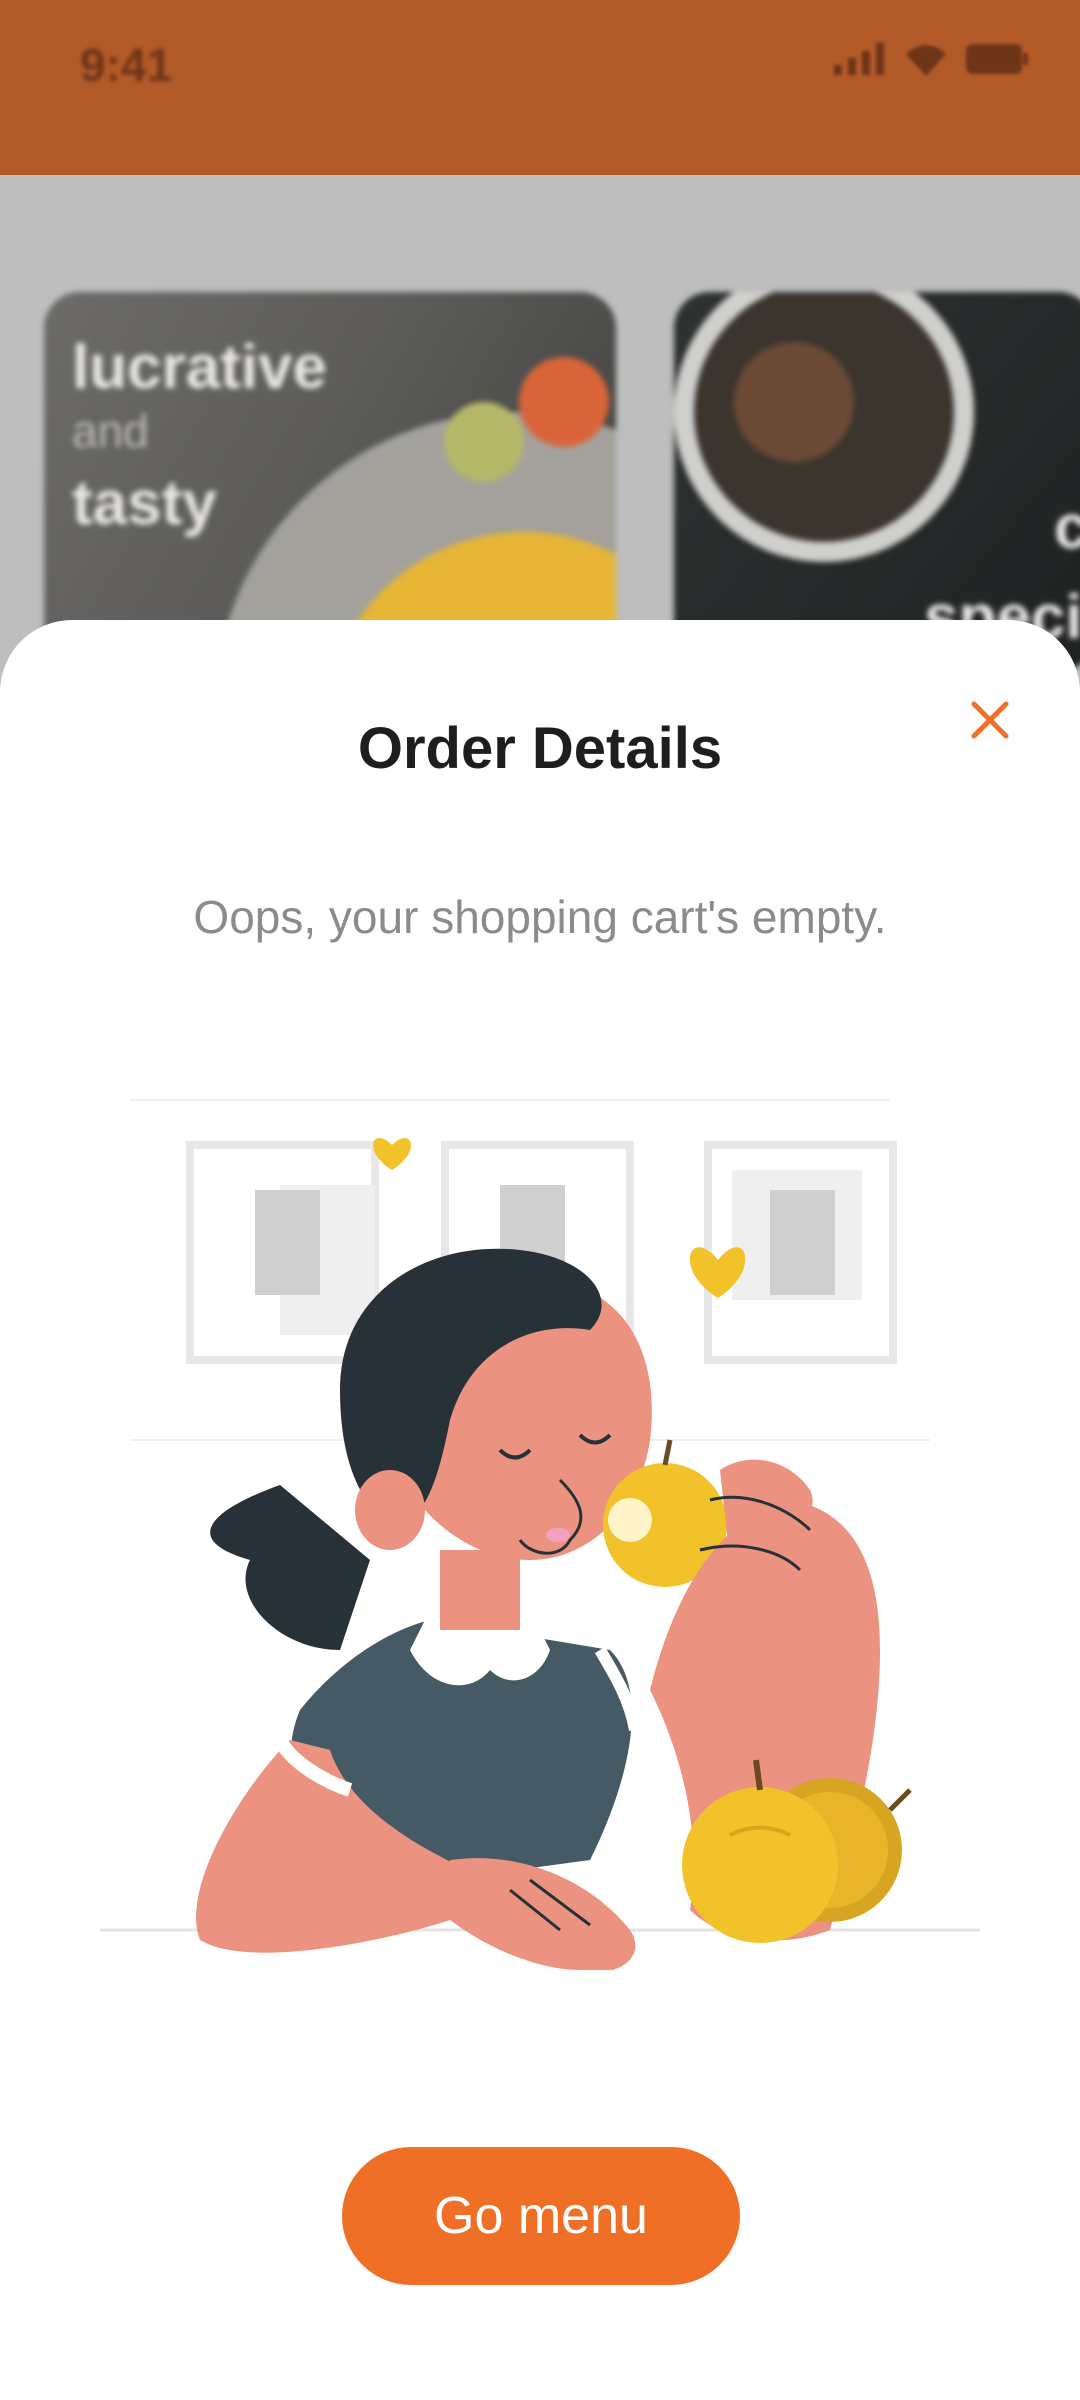 The width and height of the screenshot is (1080, 2400). Describe the element at coordinates (540, 917) in the screenshot. I see `empty-cart-message: Oops, your shopping cart's empty.` at that location.